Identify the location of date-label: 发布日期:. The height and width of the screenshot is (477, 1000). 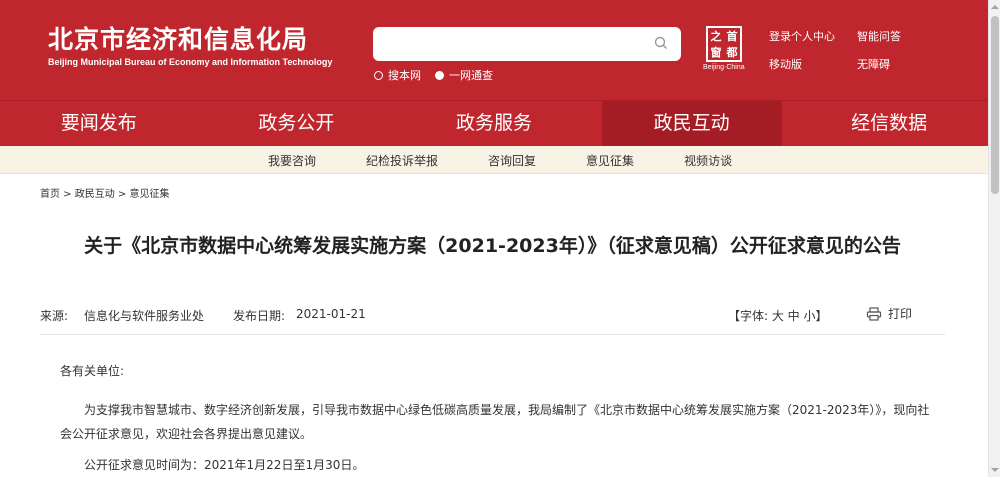
(259, 316).